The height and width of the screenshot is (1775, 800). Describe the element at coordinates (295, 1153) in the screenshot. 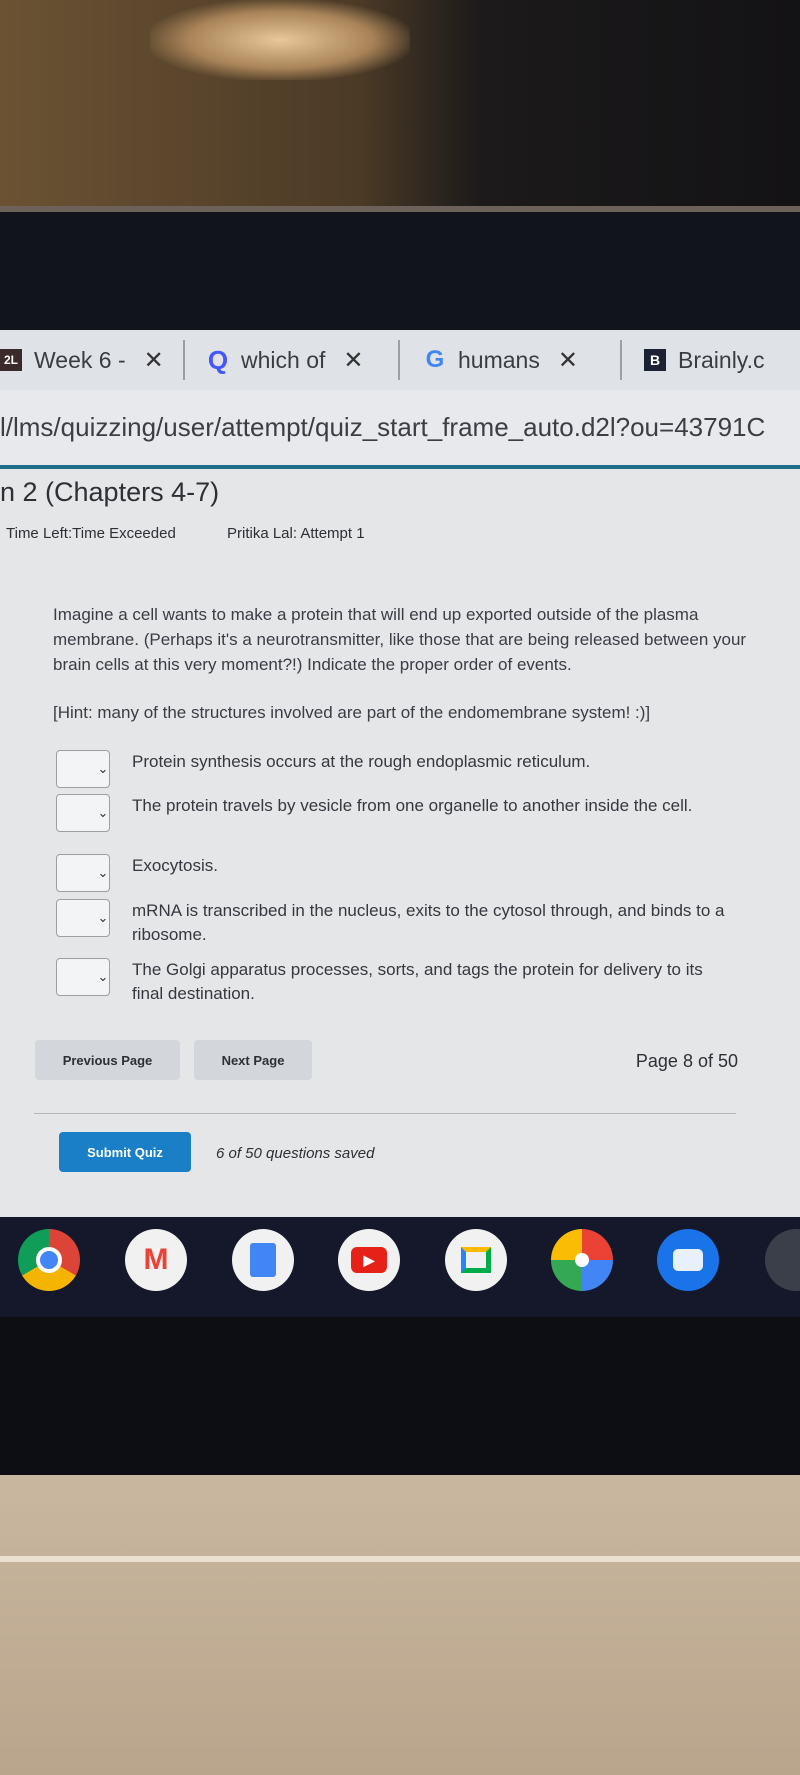

I see `saved-status: 6 of 50 questions saved` at that location.